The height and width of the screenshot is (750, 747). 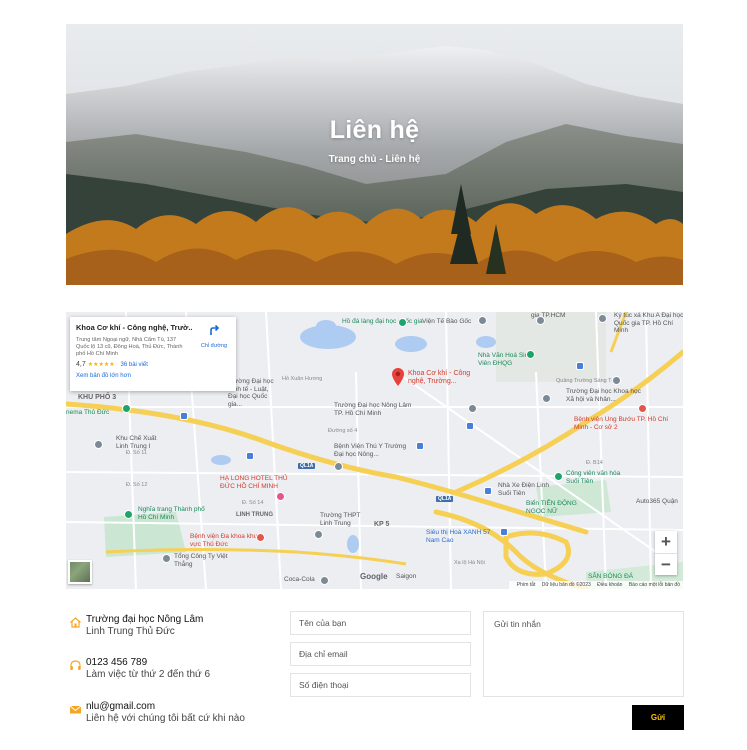 I want to click on breadcrumb: Trang chủ - Liên hệ, so click(x=374, y=159).